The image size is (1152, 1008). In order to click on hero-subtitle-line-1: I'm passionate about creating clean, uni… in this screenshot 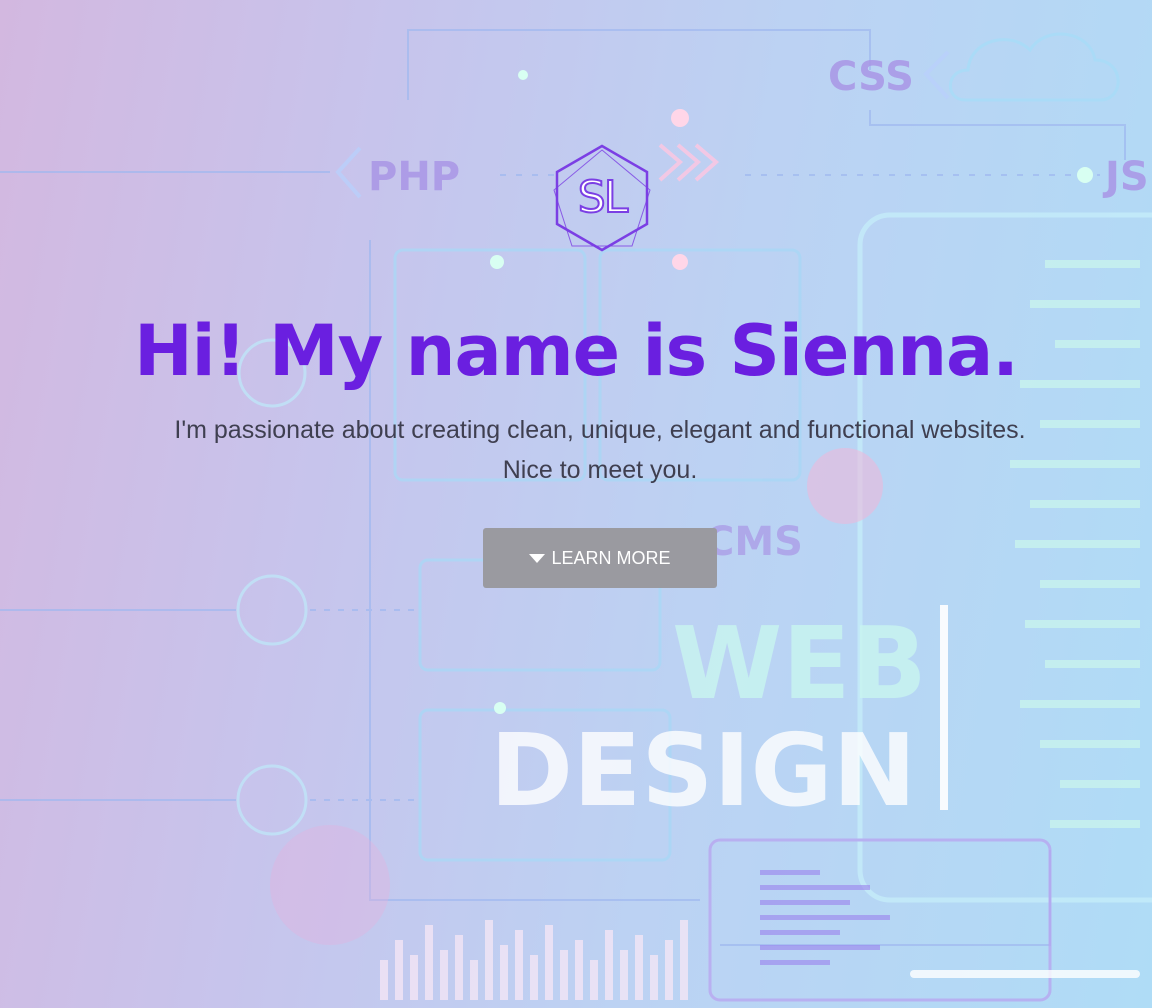, I will do `click(600, 430)`.